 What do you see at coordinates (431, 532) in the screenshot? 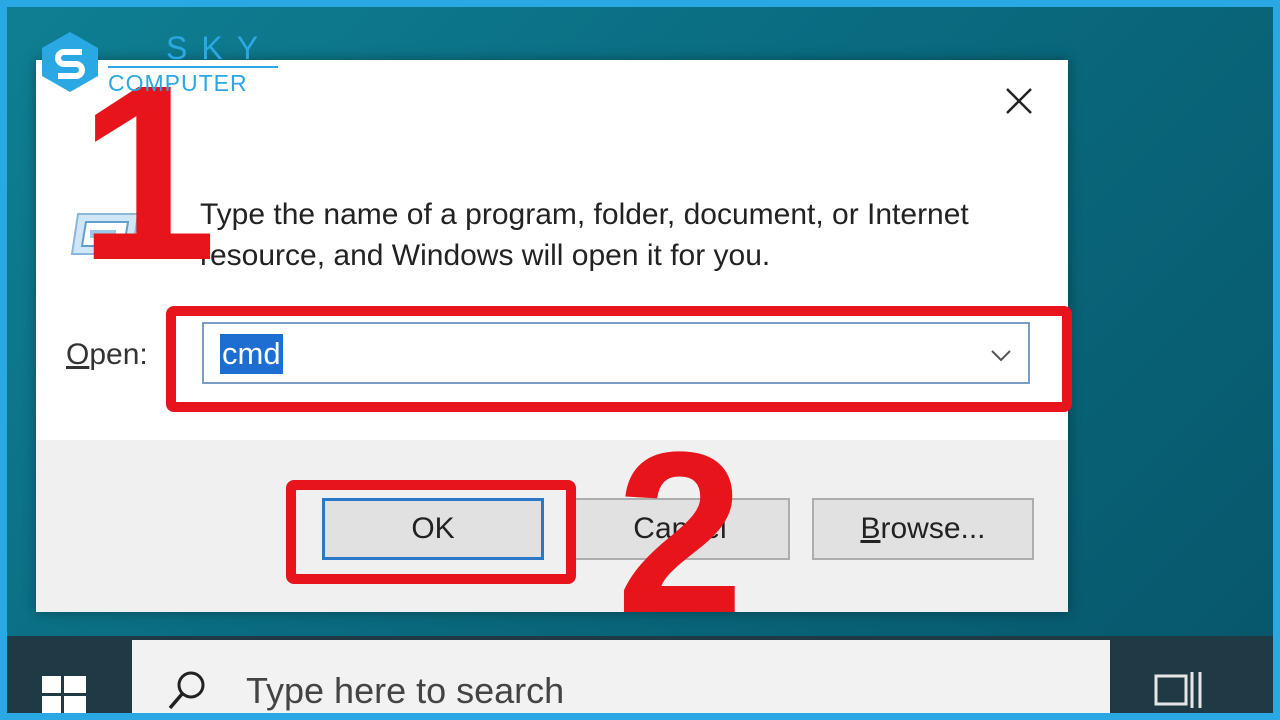
I see `ok-button-highlight` at bounding box center [431, 532].